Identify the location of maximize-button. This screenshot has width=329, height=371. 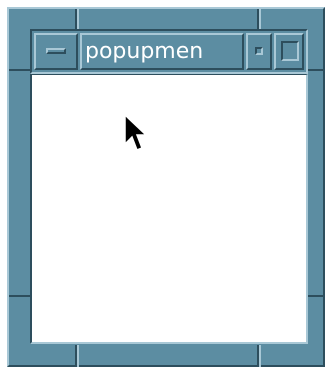
(289, 51).